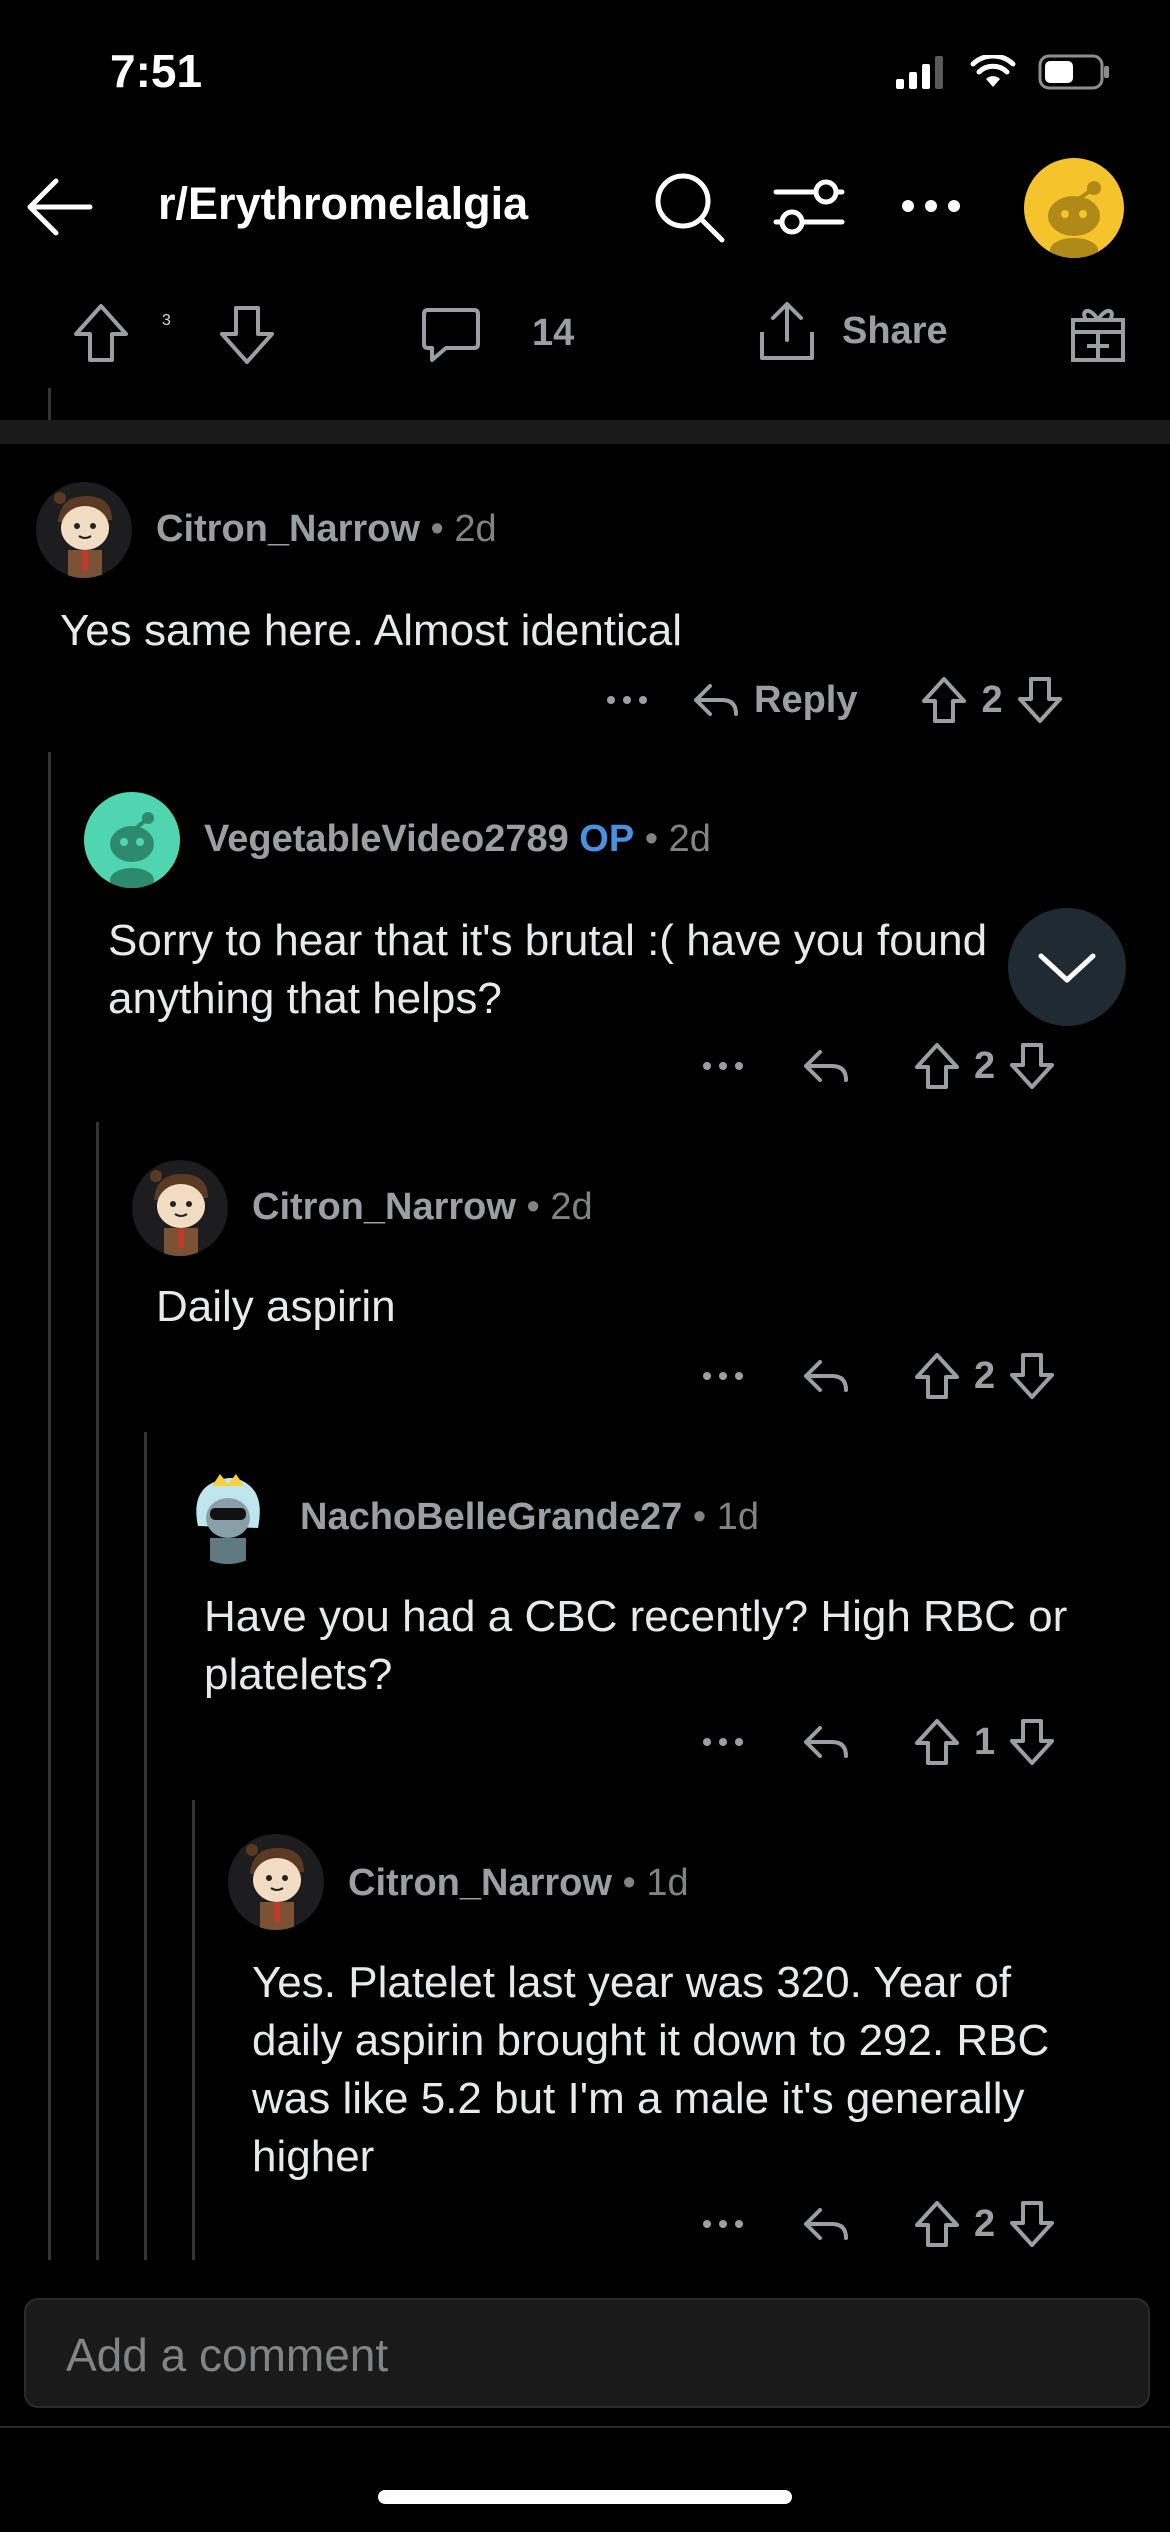 The image size is (1170, 2532). I want to click on filter-icon, so click(809, 208).